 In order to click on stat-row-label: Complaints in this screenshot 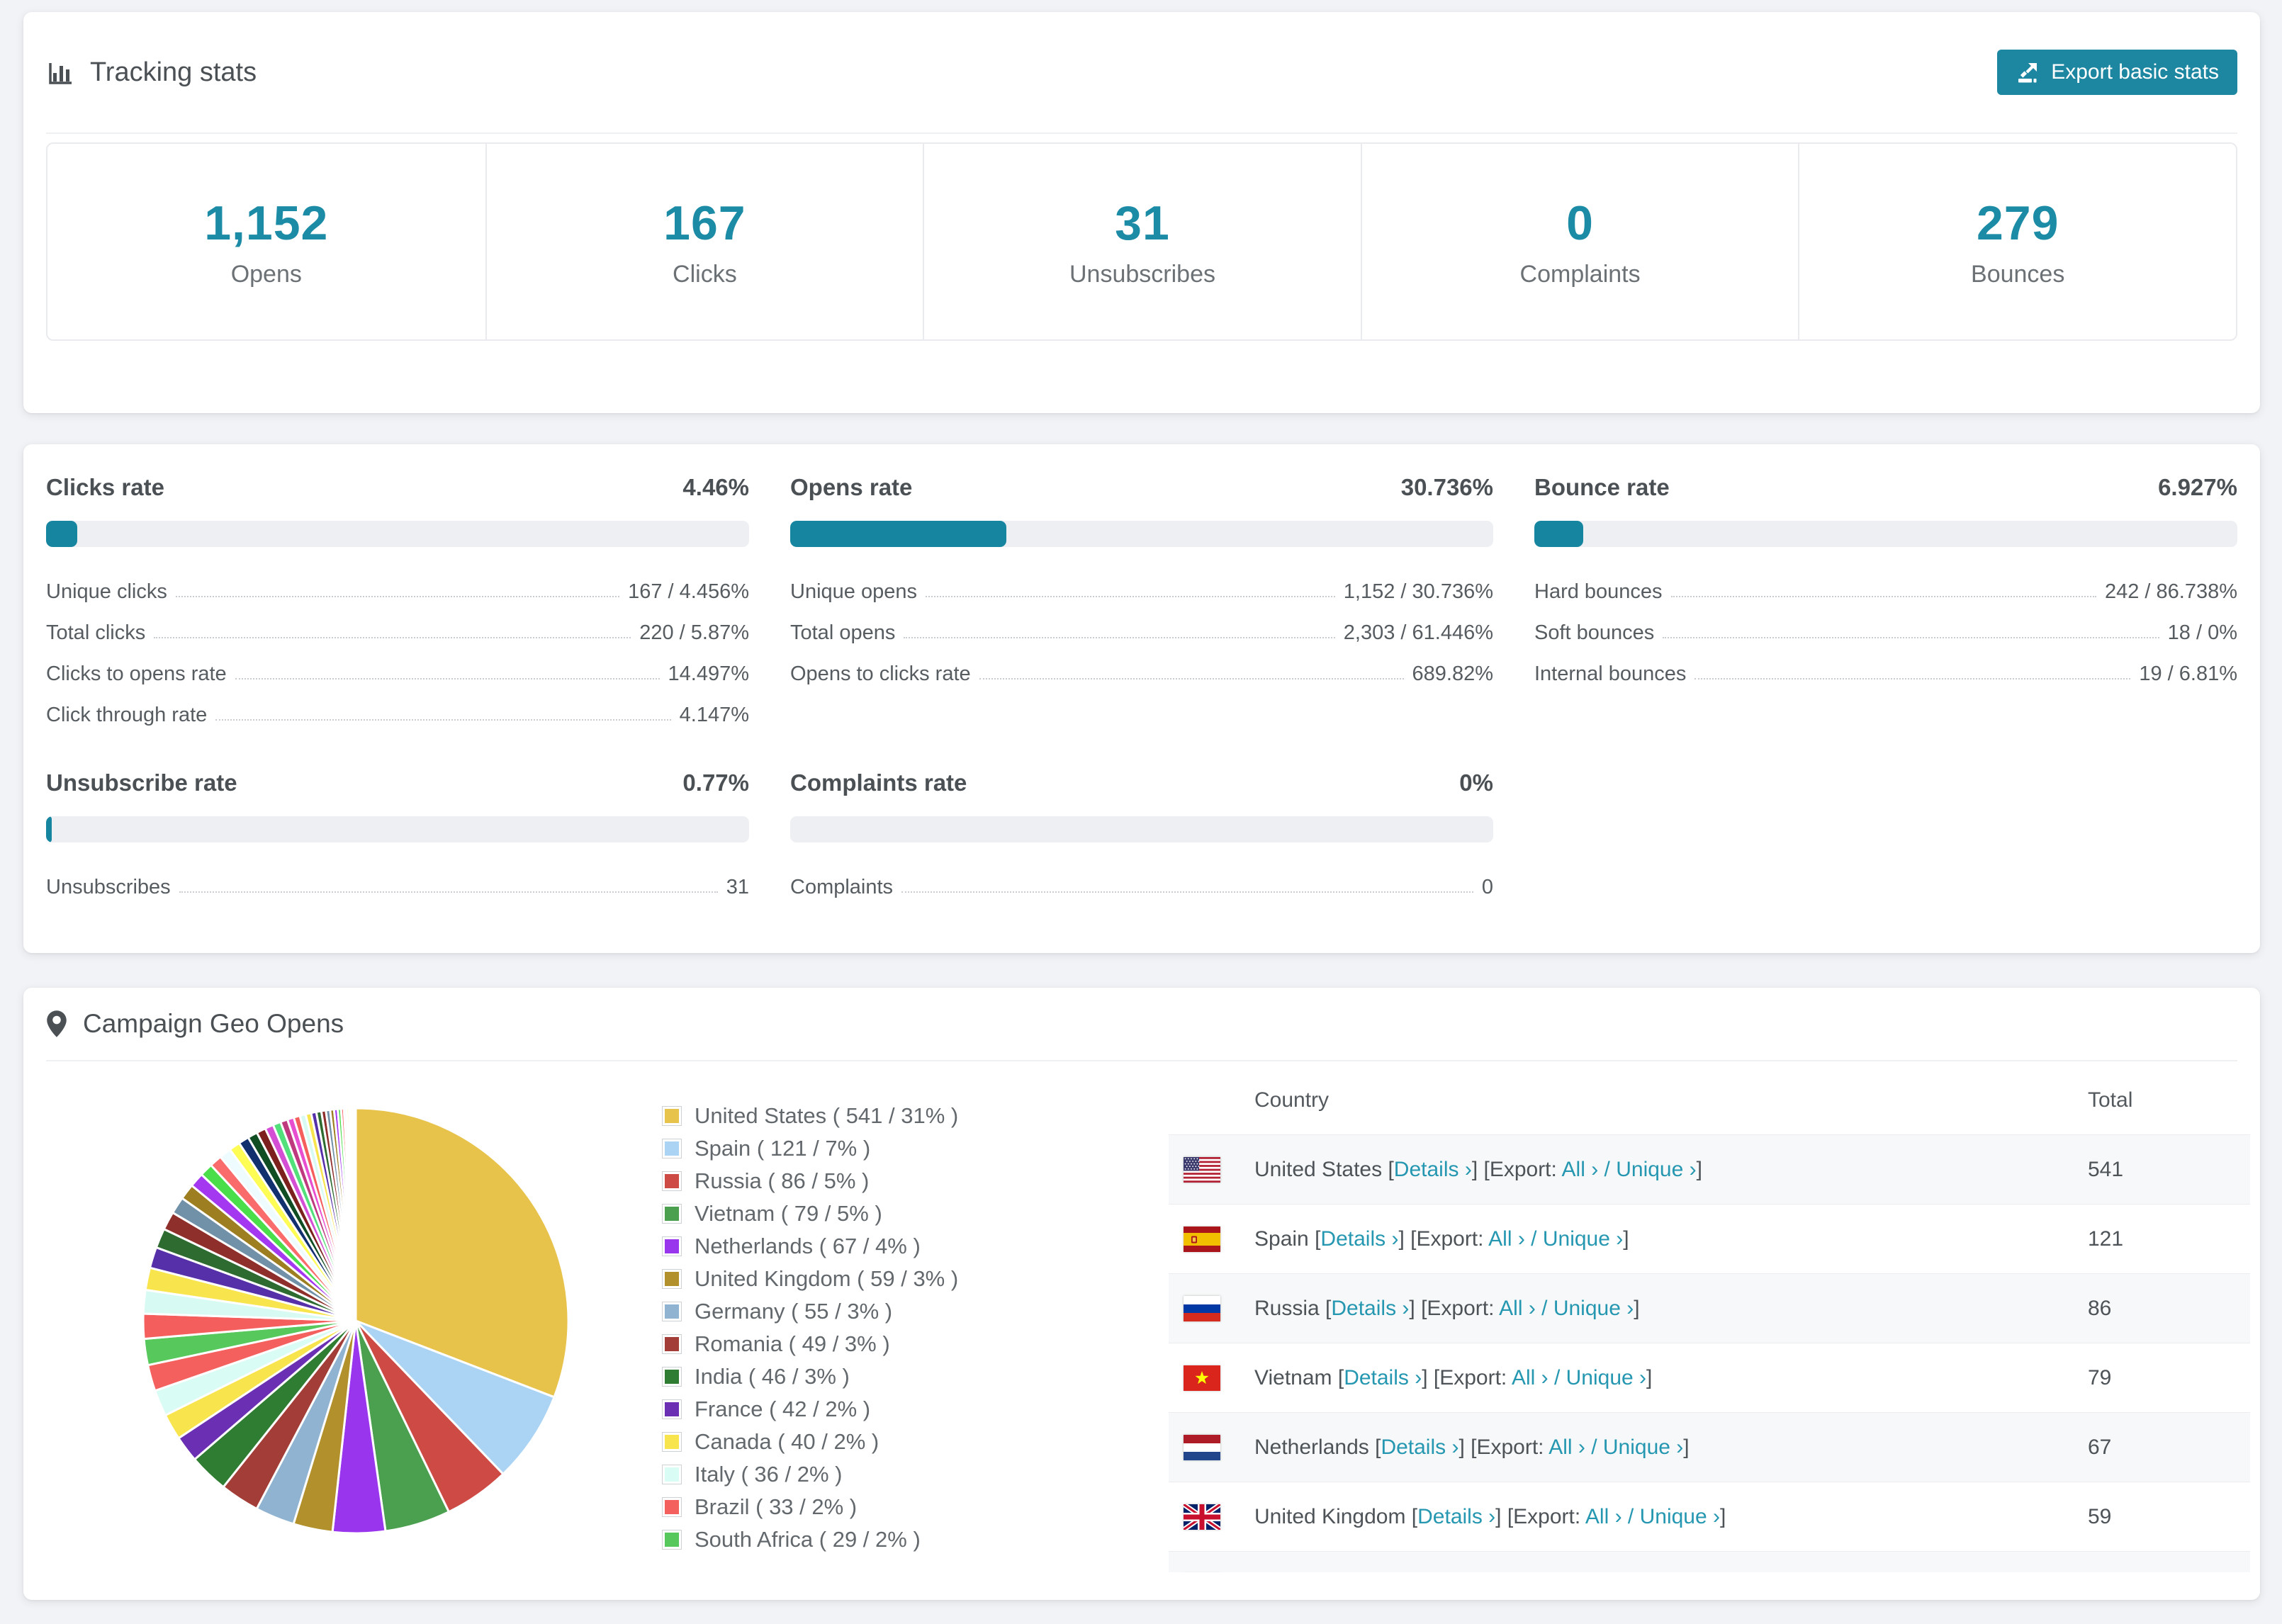, I will do `click(842, 887)`.